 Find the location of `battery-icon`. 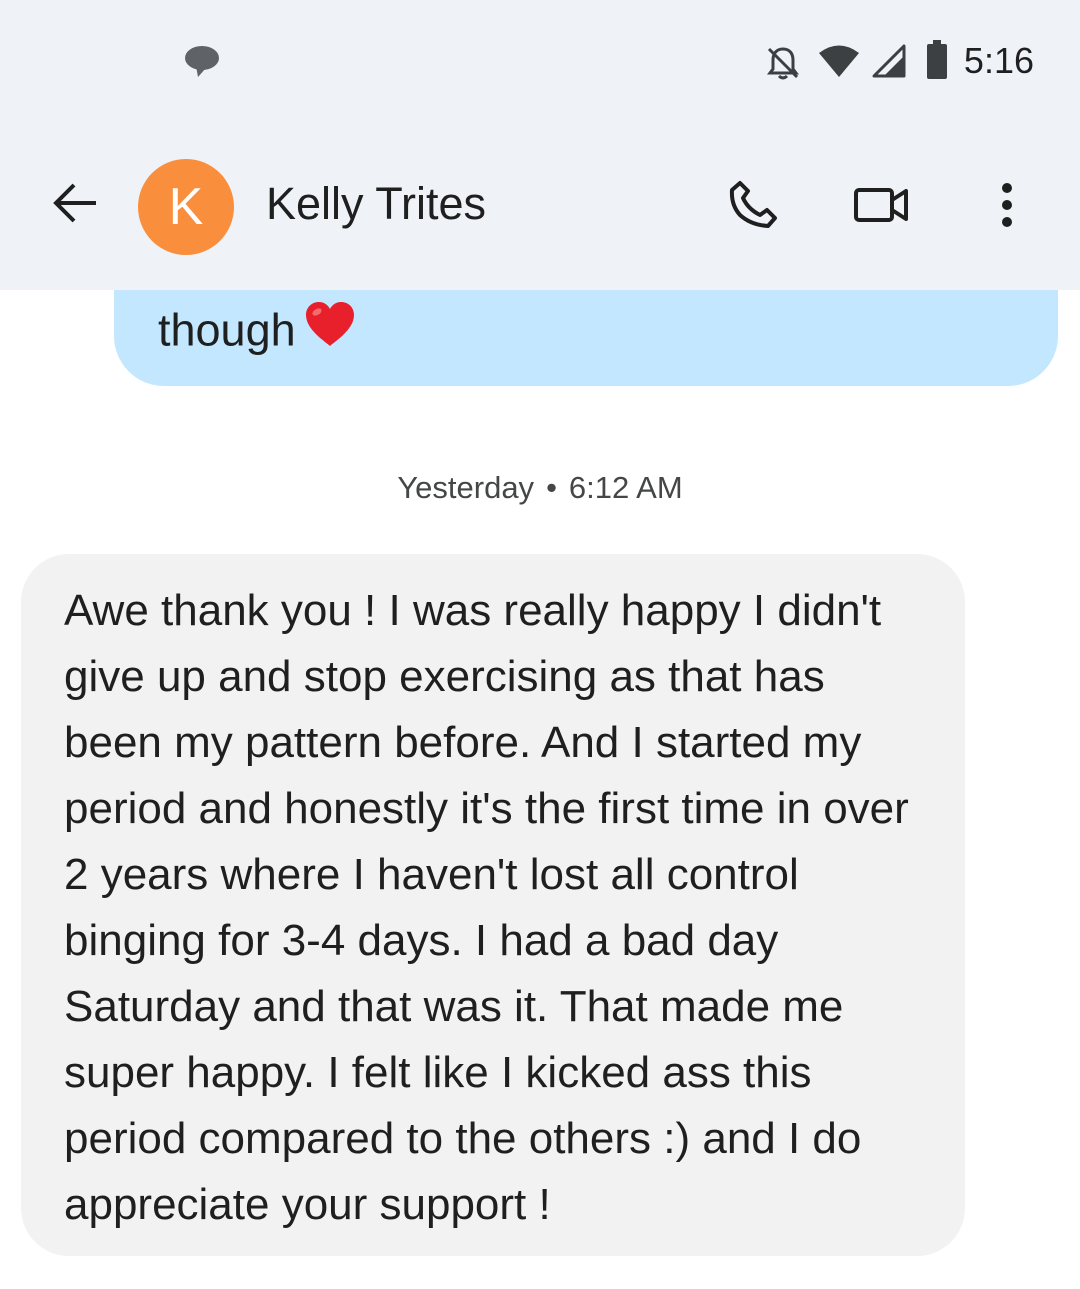

battery-icon is located at coordinates (937, 62).